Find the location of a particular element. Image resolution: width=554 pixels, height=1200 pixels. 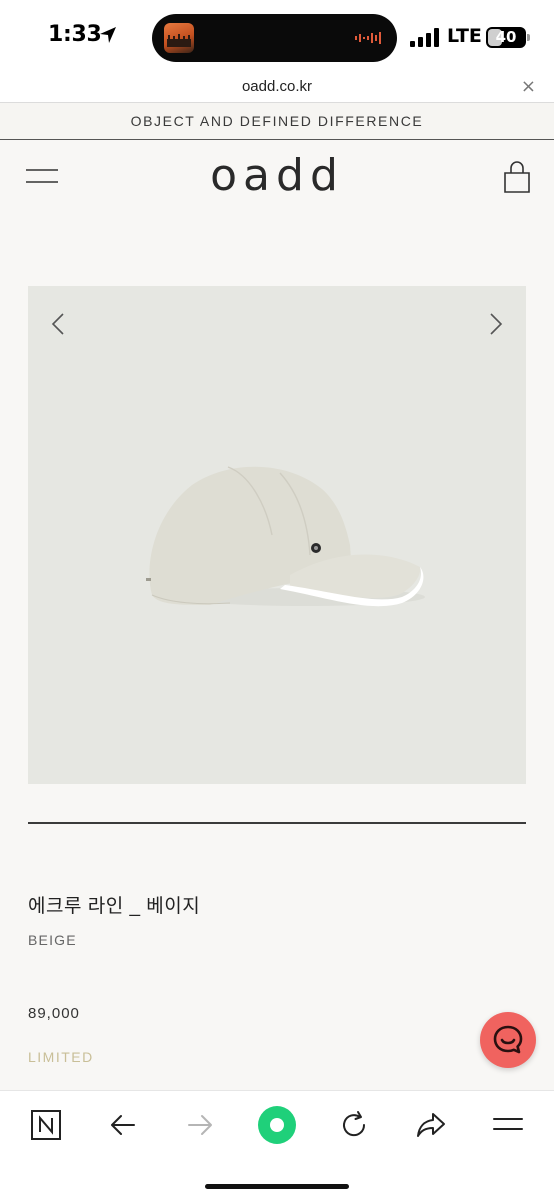

share-icon is located at coordinates (431, 1125).